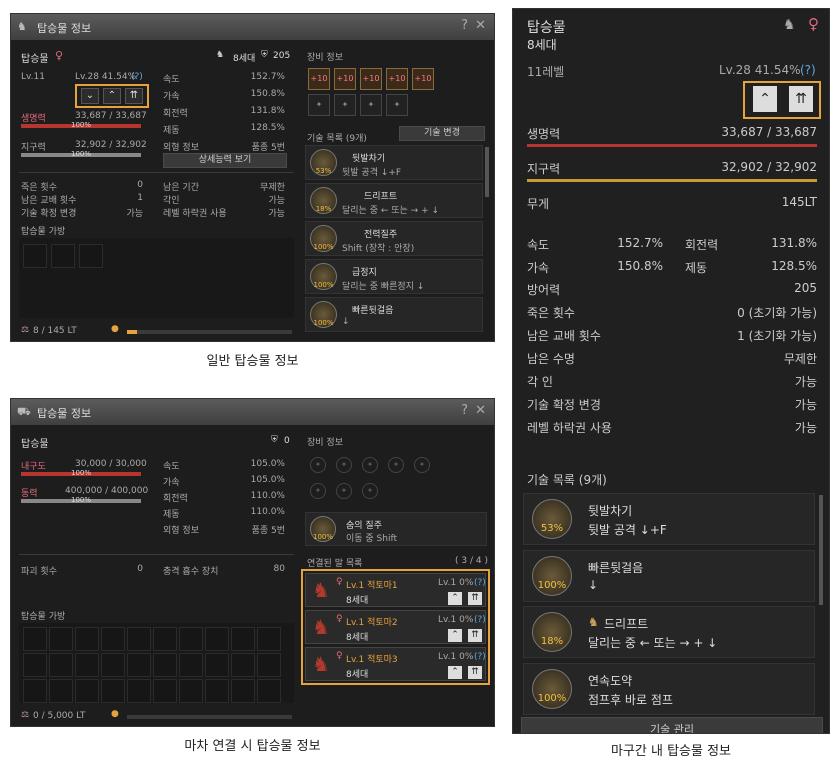  I want to click on linked-horse-item: ♞ ♀ Lv.1 적토마2 8세대 Lv.1 0% (?) ⌃ ⇈, so click(395, 627).